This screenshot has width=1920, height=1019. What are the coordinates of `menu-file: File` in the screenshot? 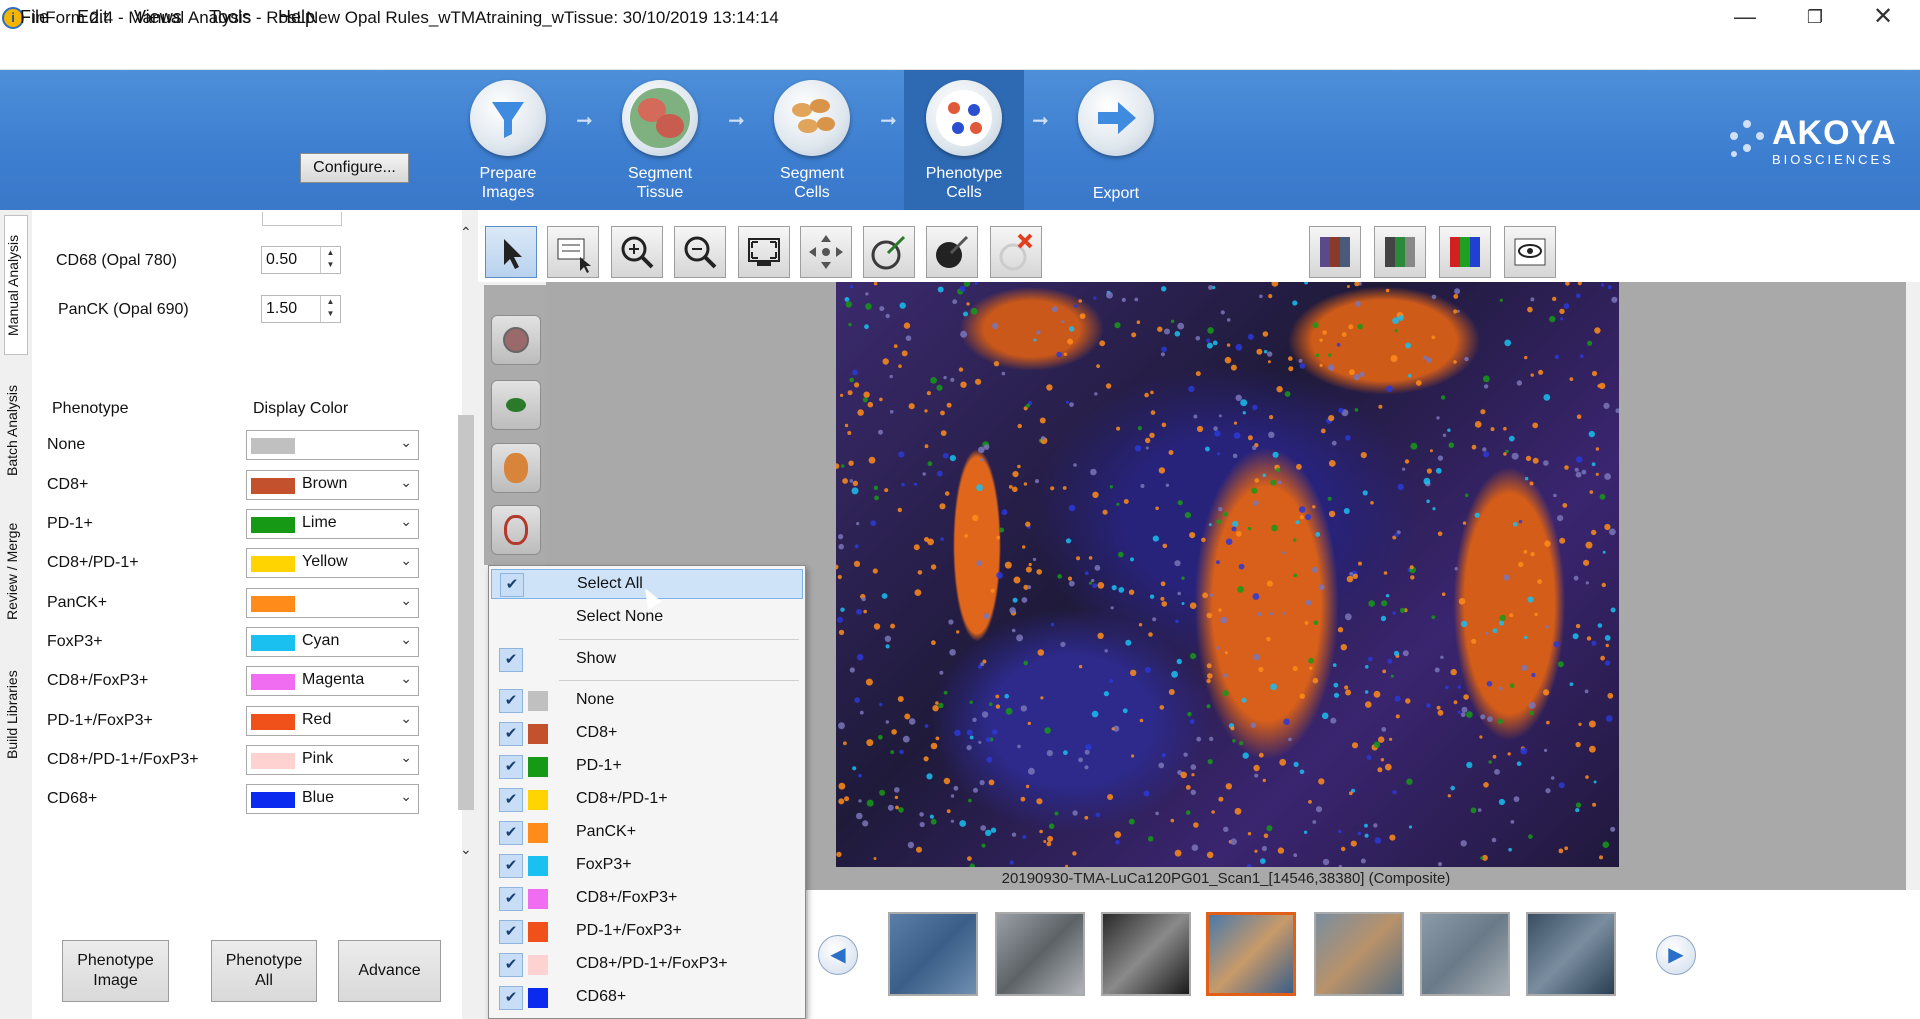 It's located at (34, 17).